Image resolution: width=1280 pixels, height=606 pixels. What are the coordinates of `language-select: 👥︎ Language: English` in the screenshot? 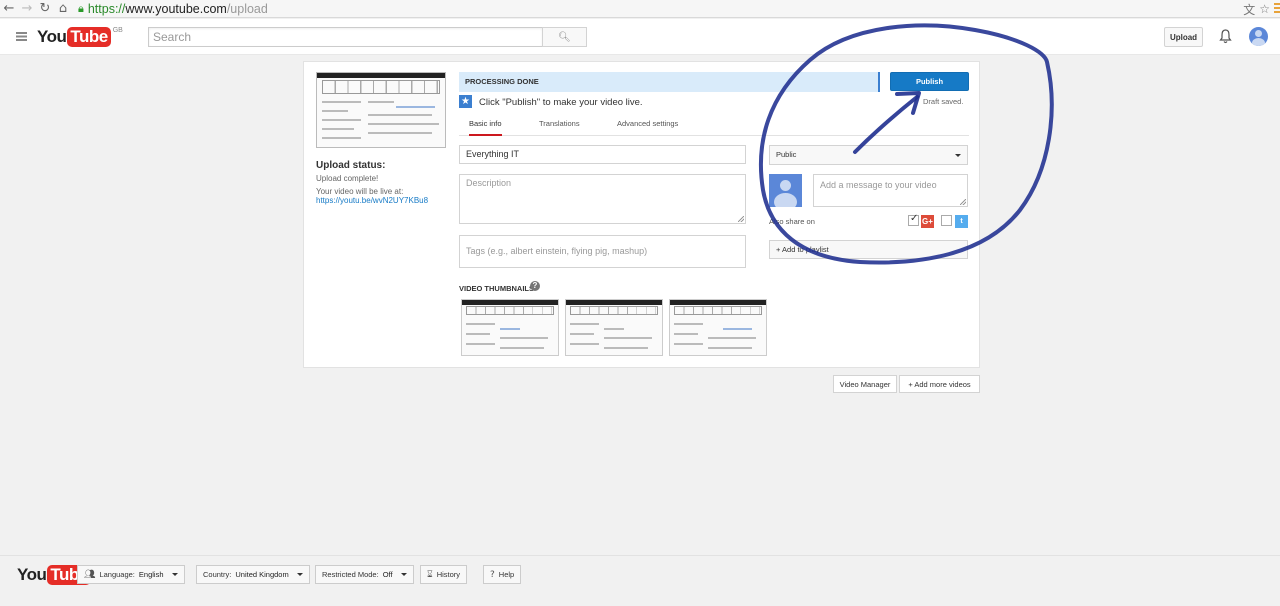 It's located at (131, 574).